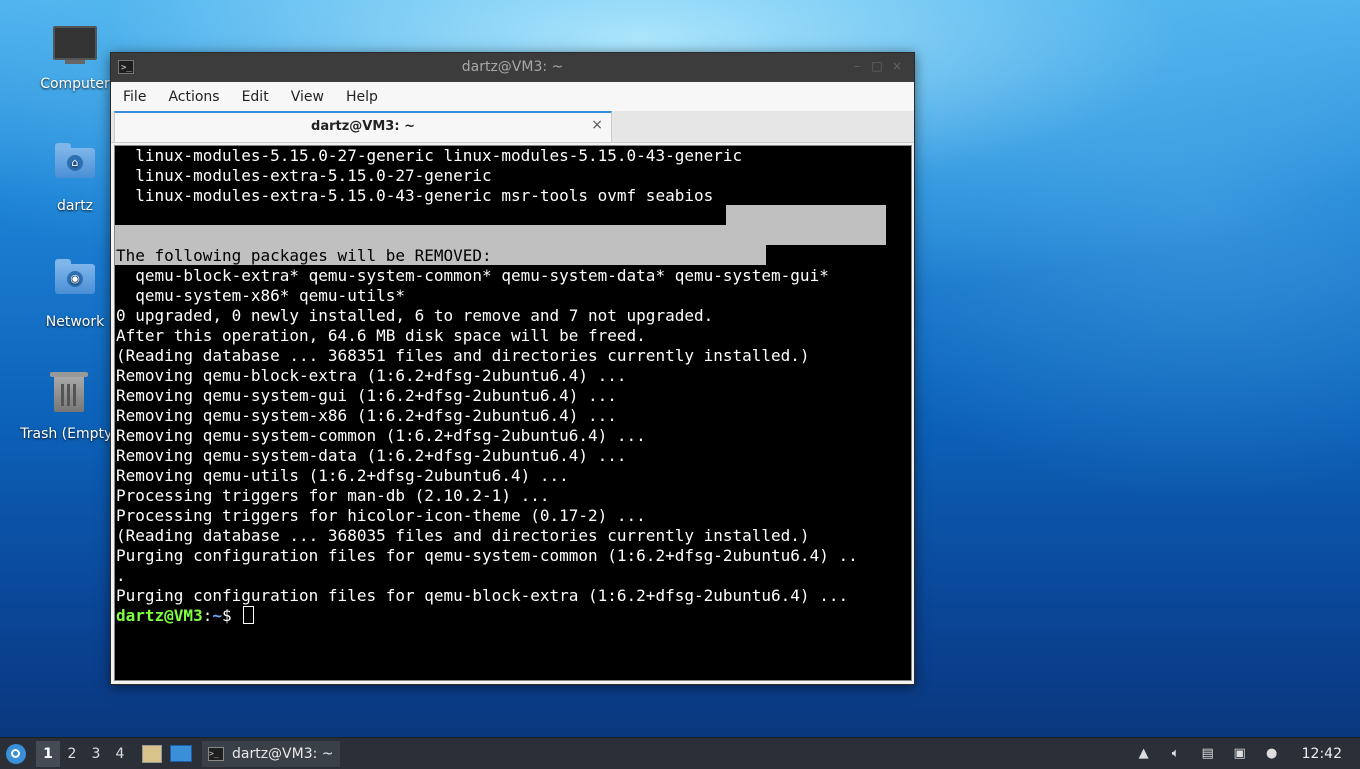 Image resolution: width=1360 pixels, height=769 pixels. I want to click on minimize-icon: –, so click(857, 66).